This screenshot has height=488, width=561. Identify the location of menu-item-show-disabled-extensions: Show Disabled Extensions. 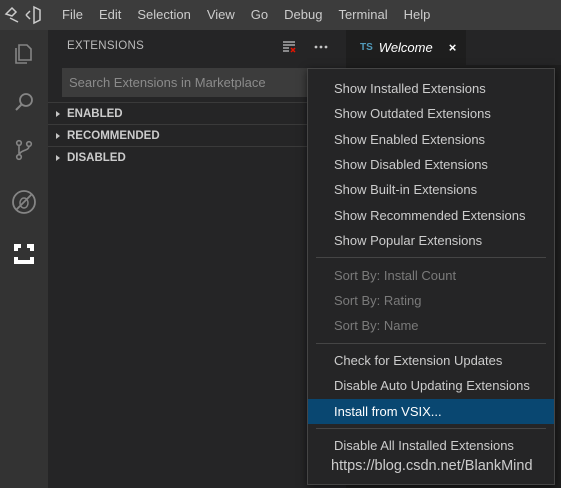
(431, 164).